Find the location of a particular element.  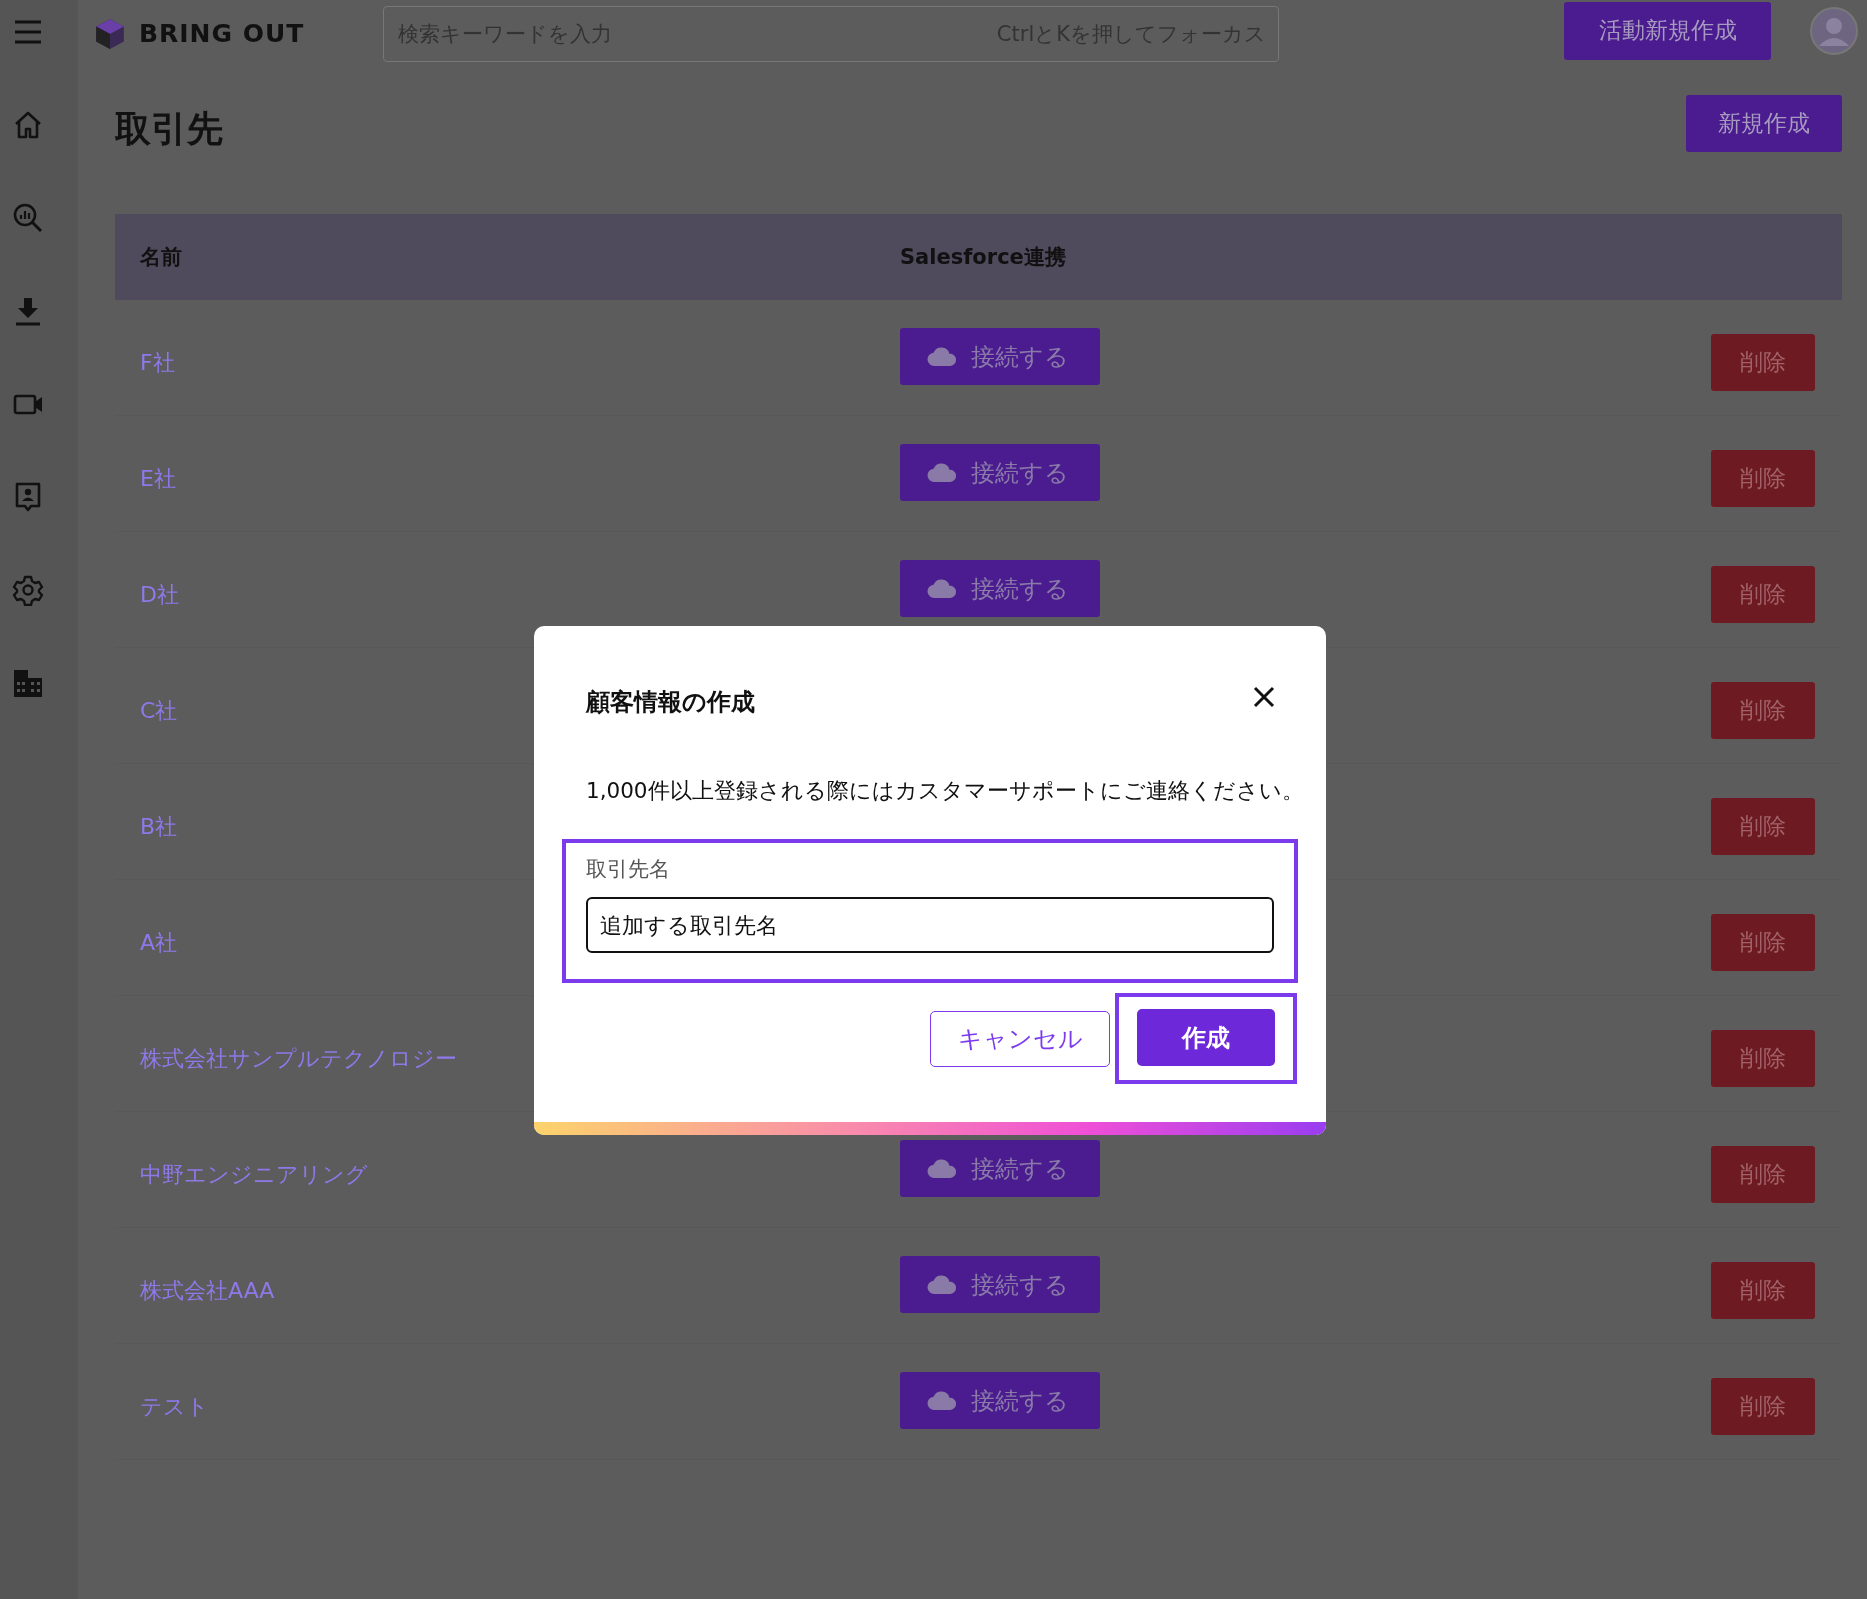

close-icon is located at coordinates (1264, 697).